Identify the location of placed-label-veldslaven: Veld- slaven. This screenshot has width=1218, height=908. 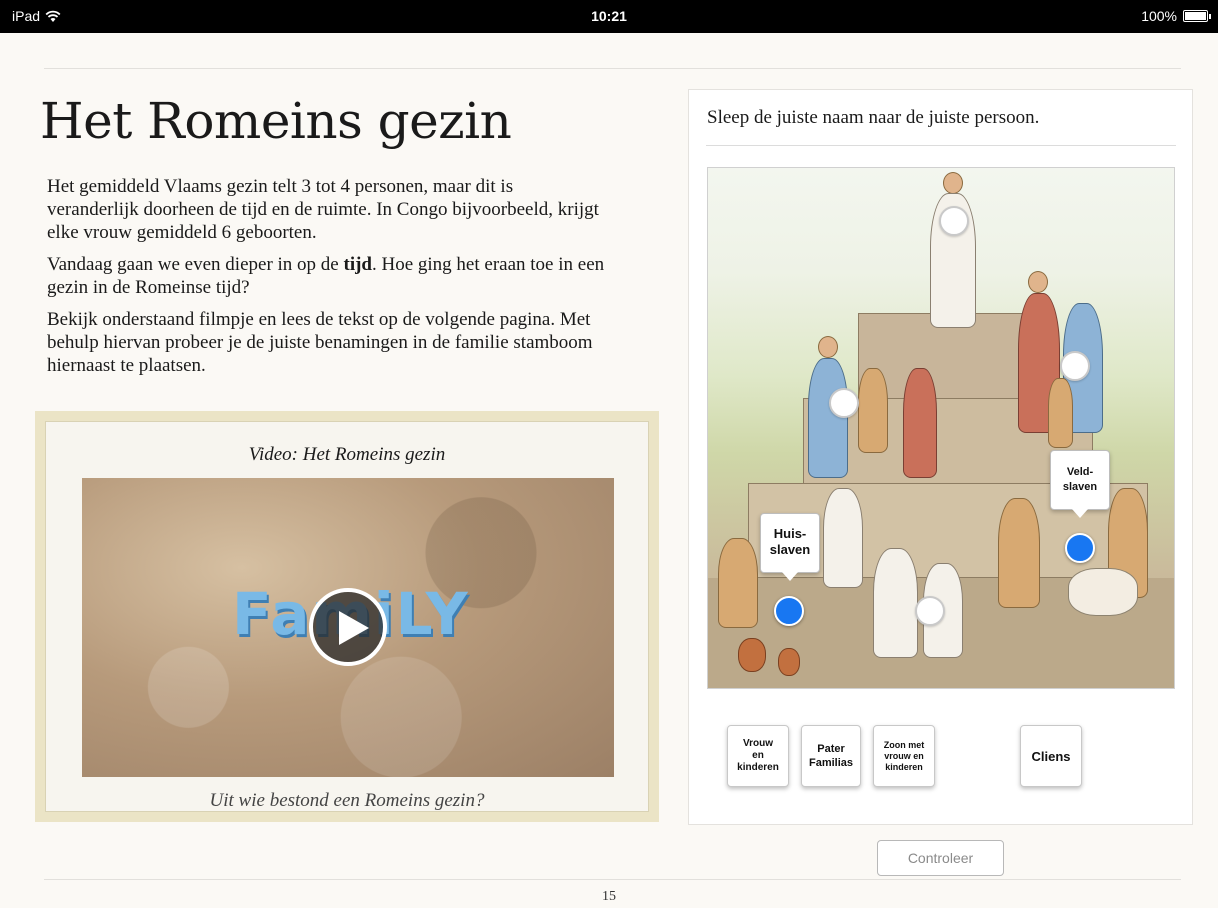
(1080, 484).